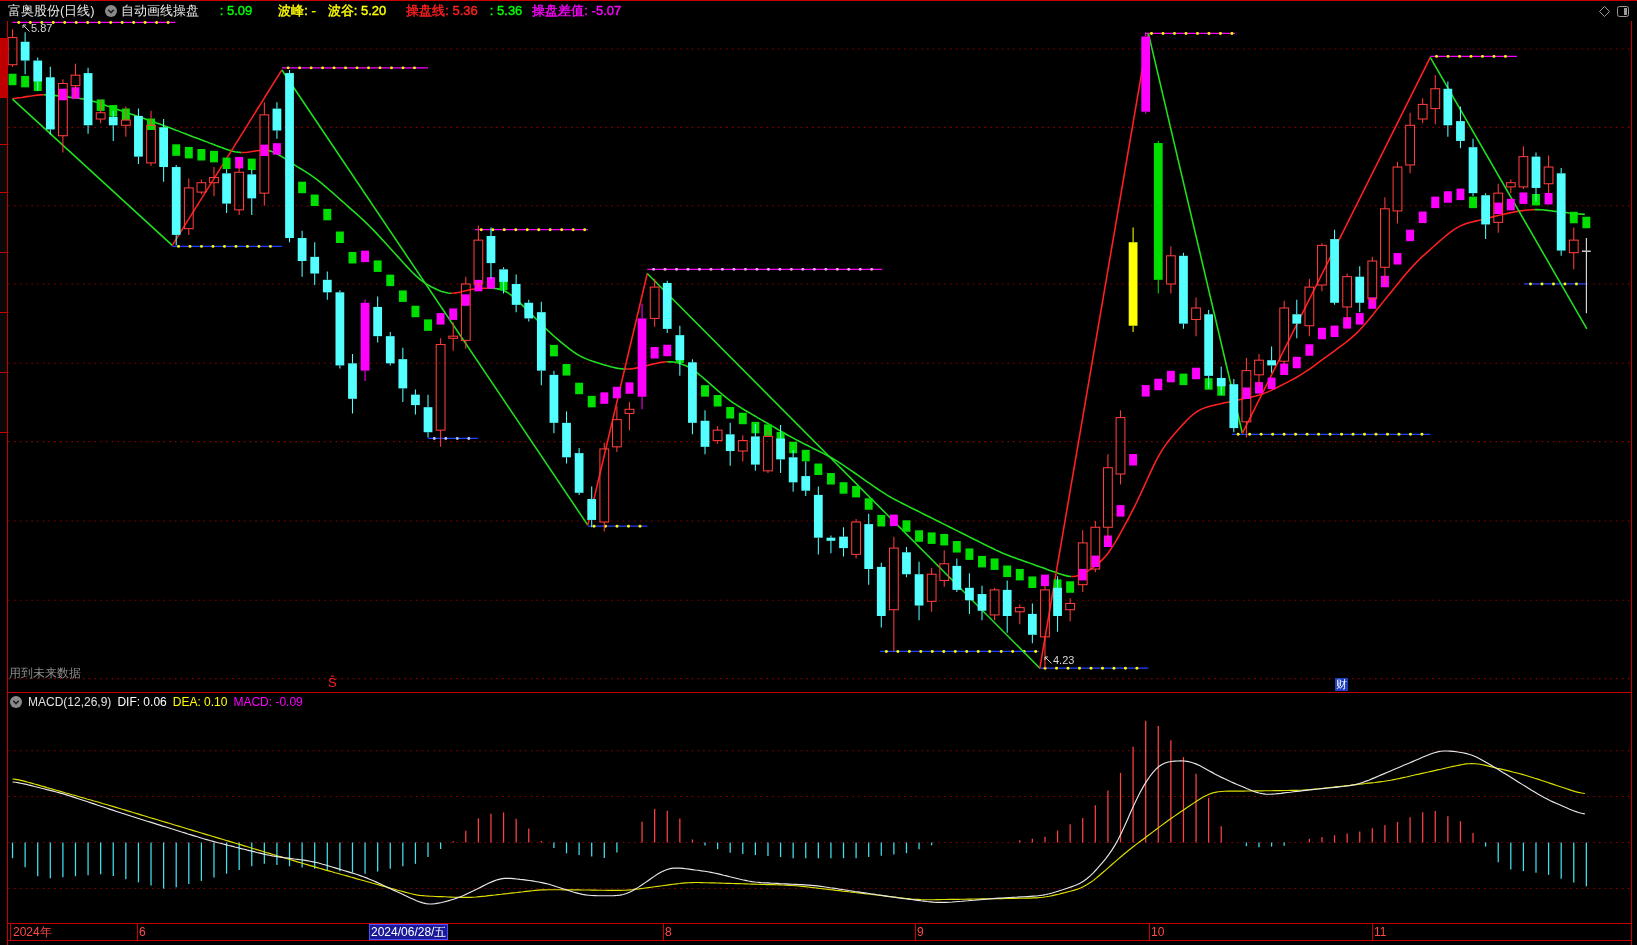 The height and width of the screenshot is (945, 1637). What do you see at coordinates (357, 11) in the screenshot?
I see `indicator-reading: 波谷: 5.20` at bounding box center [357, 11].